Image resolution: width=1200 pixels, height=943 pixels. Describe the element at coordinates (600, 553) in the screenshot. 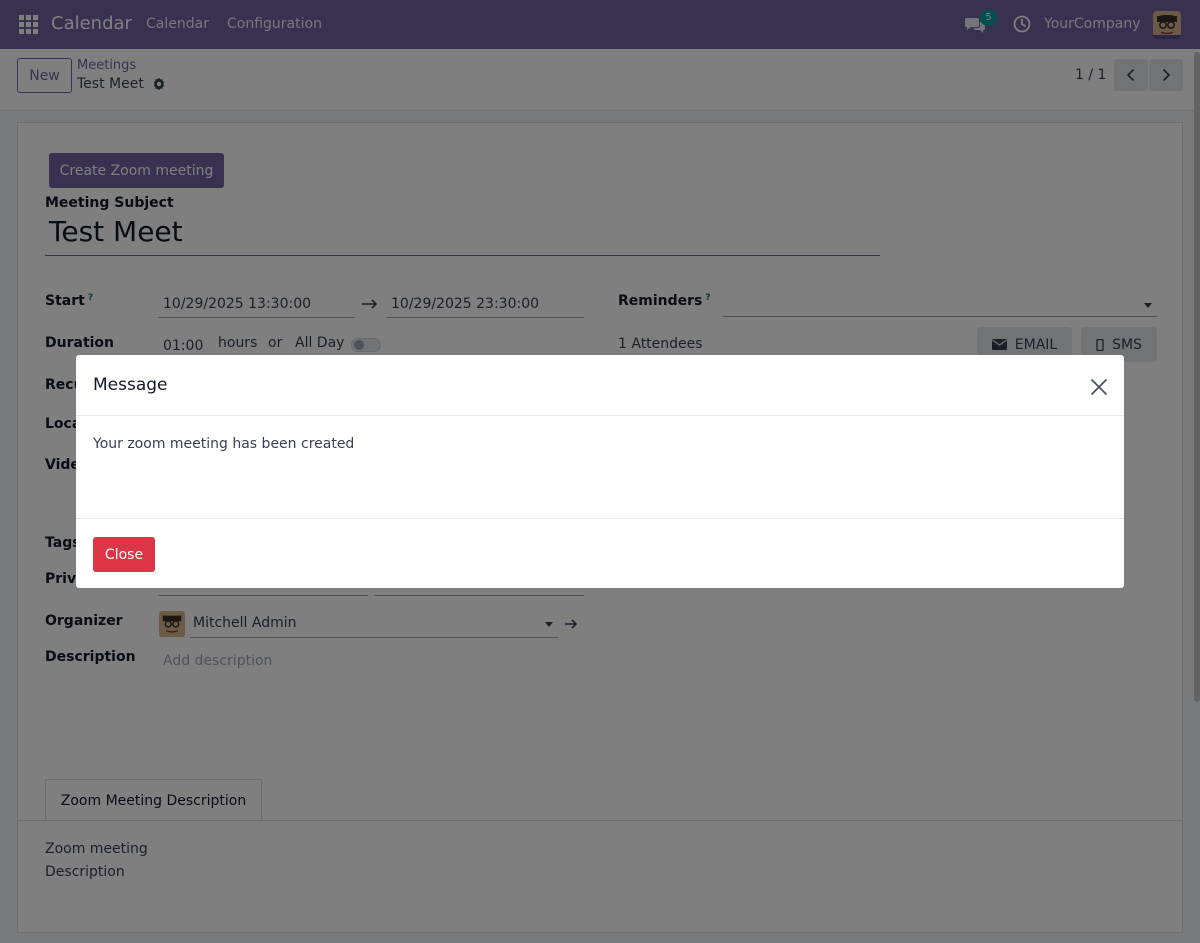

I see `dialog-footer: Close` at that location.